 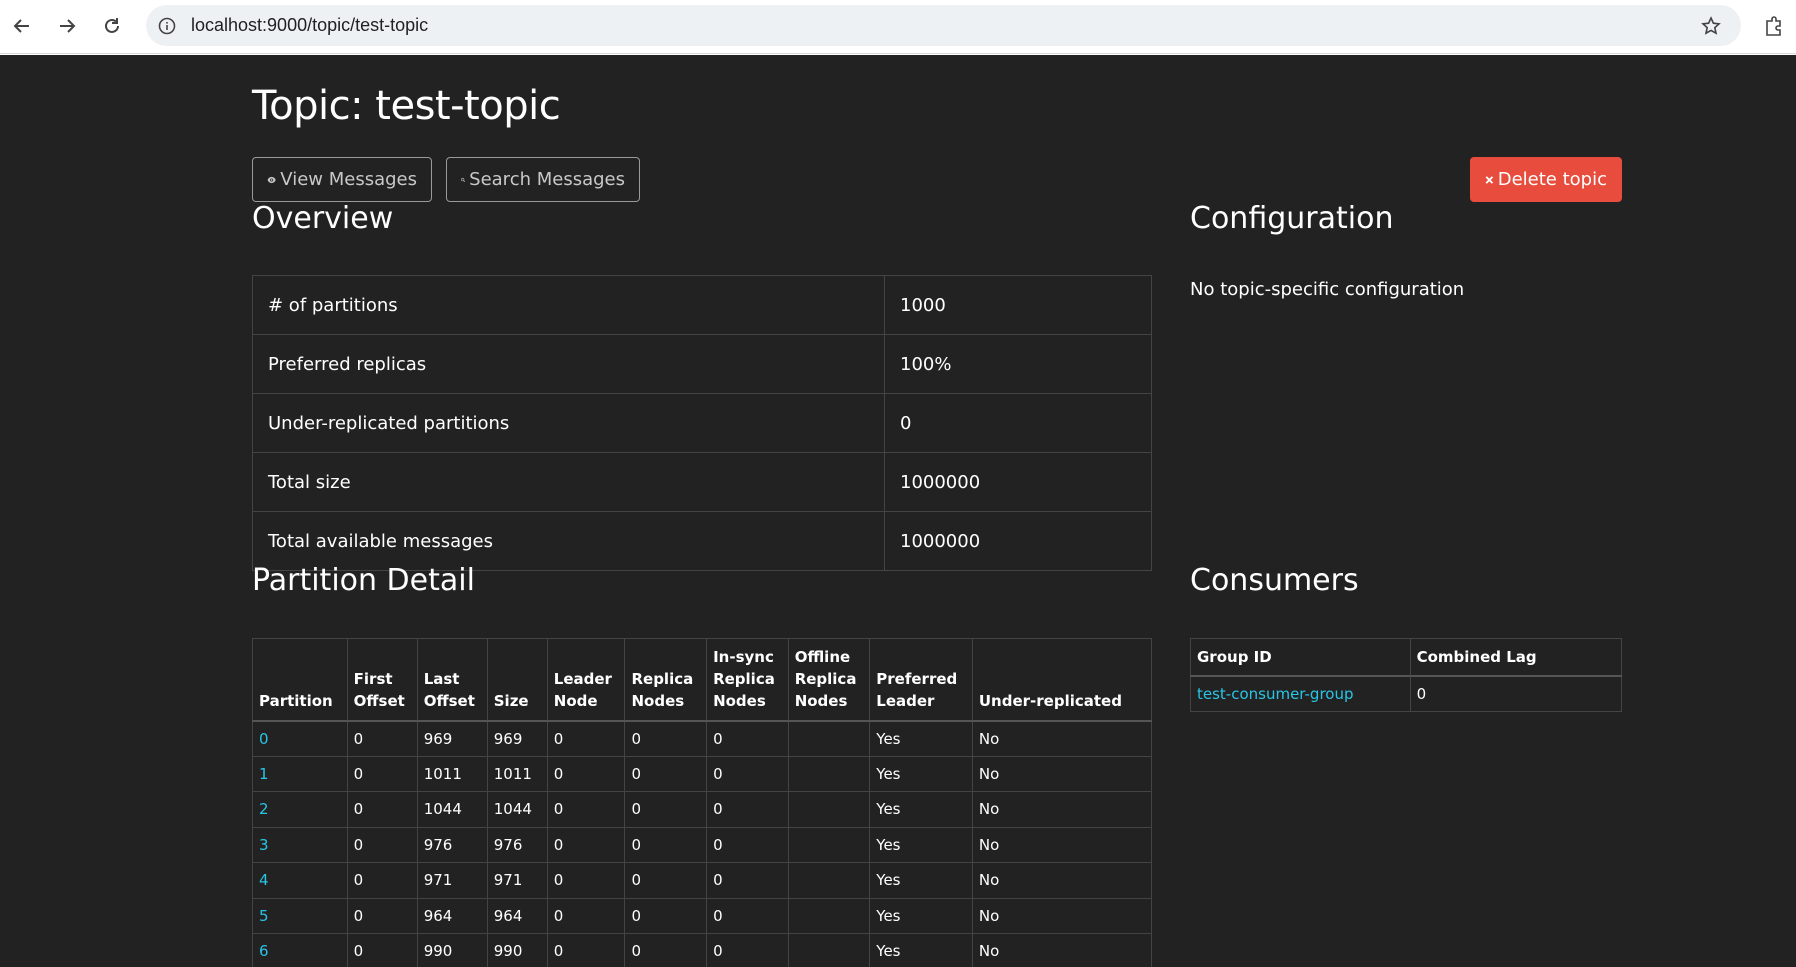 I want to click on table-cell: 976, so click(x=452, y=844).